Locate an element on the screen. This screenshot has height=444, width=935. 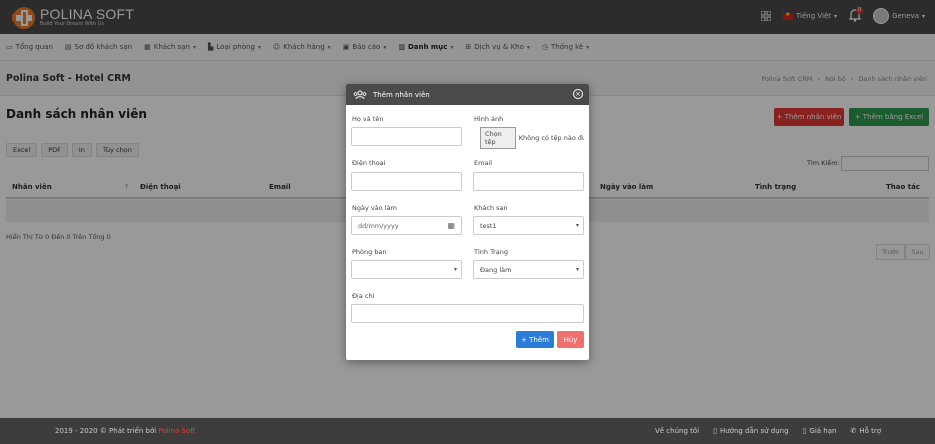
modal-cancel-button: Hủy is located at coordinates (570, 339).